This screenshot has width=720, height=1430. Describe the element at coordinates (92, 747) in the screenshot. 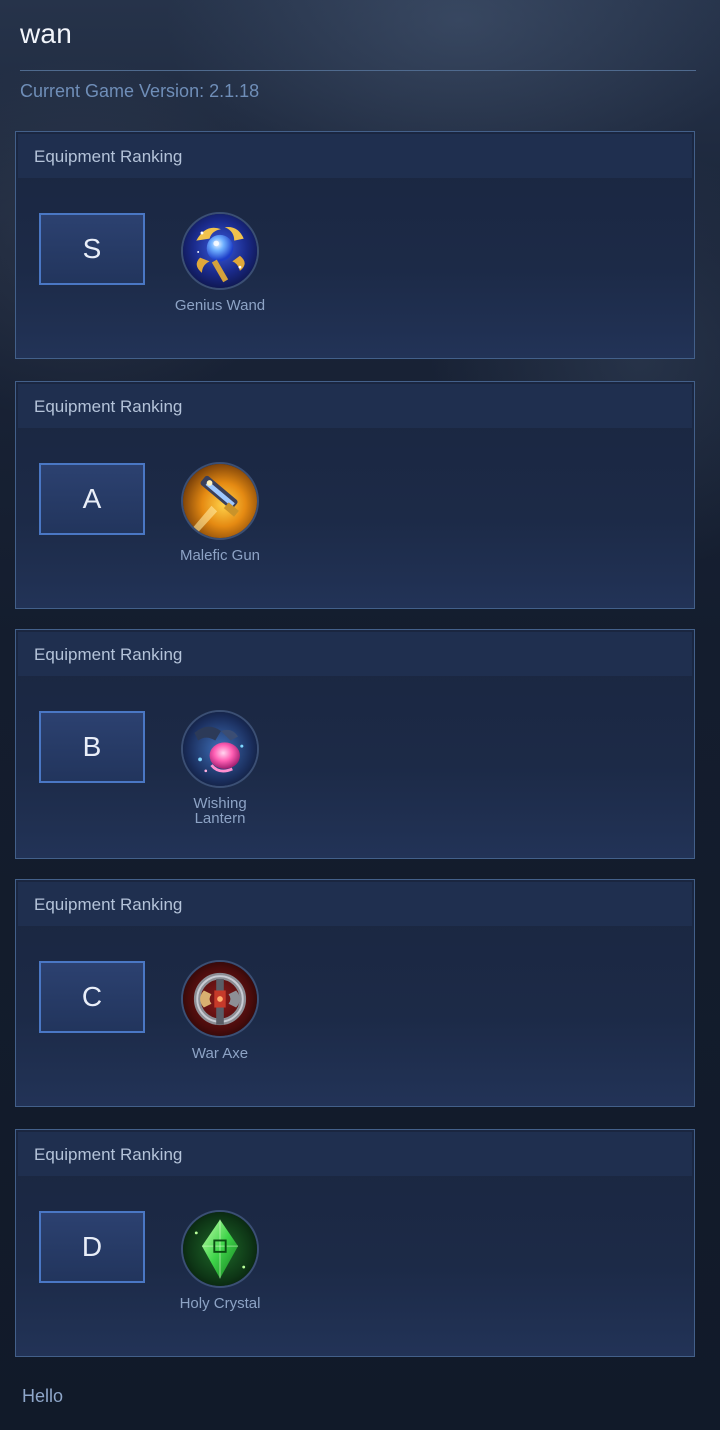

I see `tier-badge-b: B` at that location.